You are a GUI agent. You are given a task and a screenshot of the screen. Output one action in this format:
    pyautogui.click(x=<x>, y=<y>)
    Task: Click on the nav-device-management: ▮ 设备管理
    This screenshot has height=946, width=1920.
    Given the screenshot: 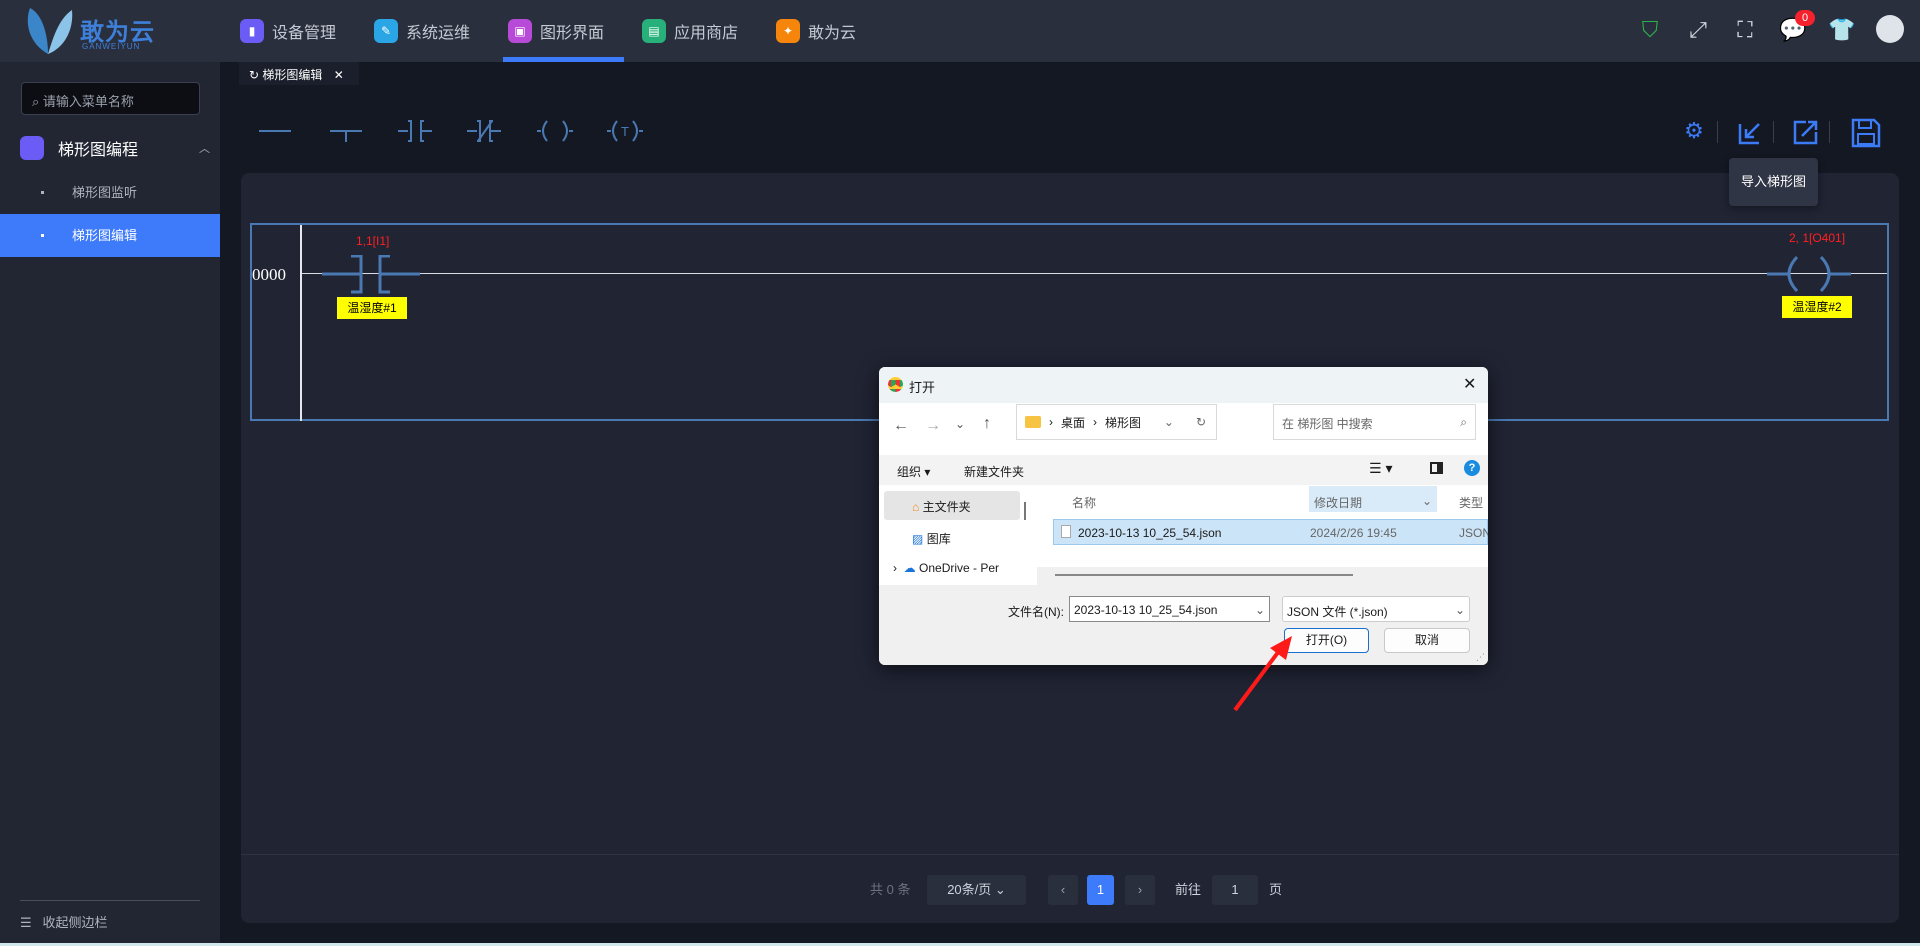 What is the action you would take?
    pyautogui.click(x=288, y=31)
    